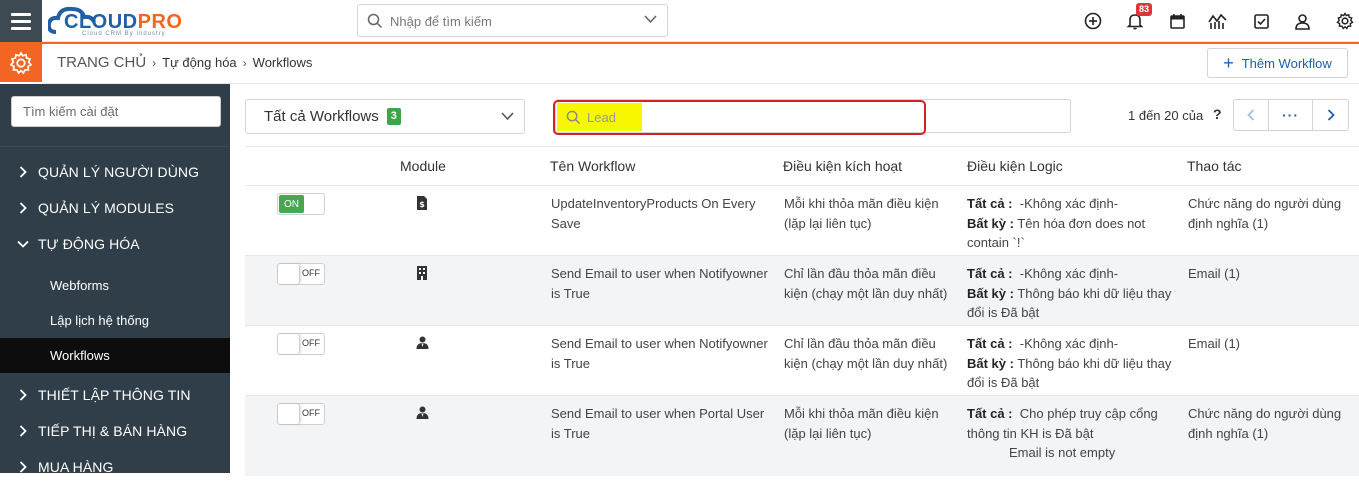 The width and height of the screenshot is (1359, 485). I want to click on column-header-logic: Điều kiện Logic, so click(1015, 166).